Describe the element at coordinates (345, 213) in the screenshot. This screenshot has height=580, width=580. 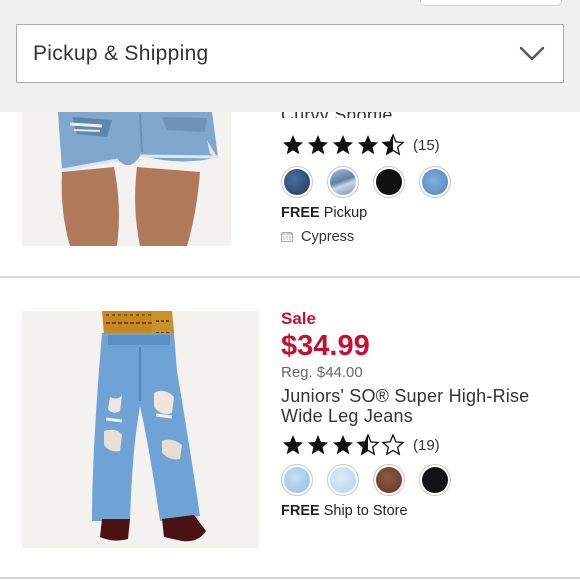
I see `fulfillment-method: Pickup` at that location.